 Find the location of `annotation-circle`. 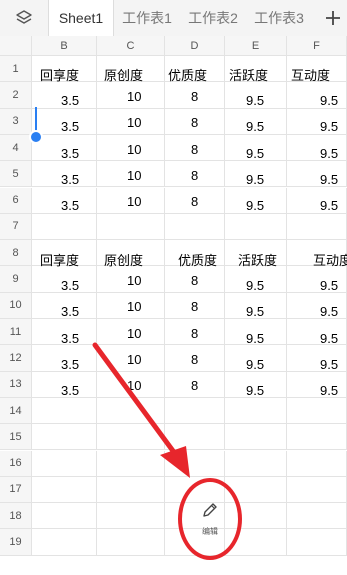

annotation-circle is located at coordinates (210, 519).